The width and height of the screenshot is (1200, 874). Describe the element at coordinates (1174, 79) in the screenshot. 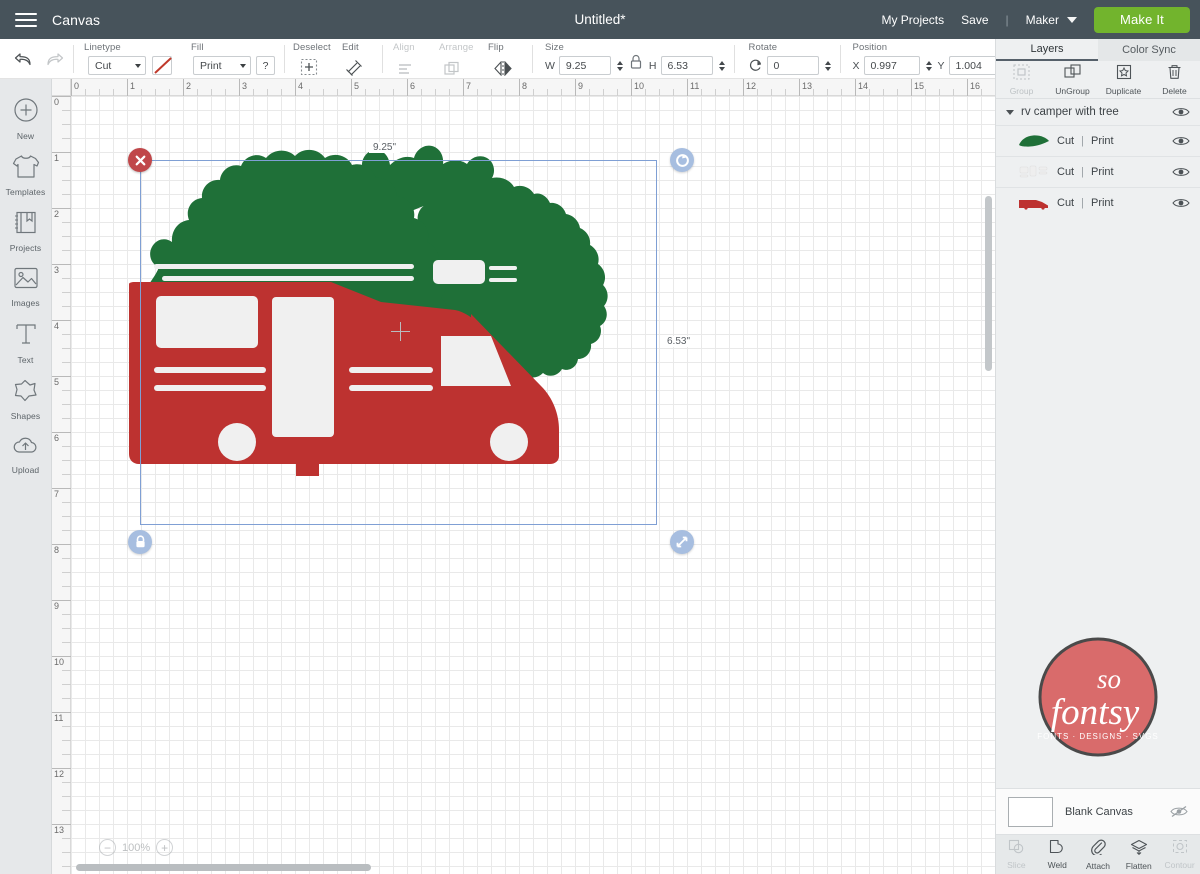

I see `delete-button: Delete` at that location.